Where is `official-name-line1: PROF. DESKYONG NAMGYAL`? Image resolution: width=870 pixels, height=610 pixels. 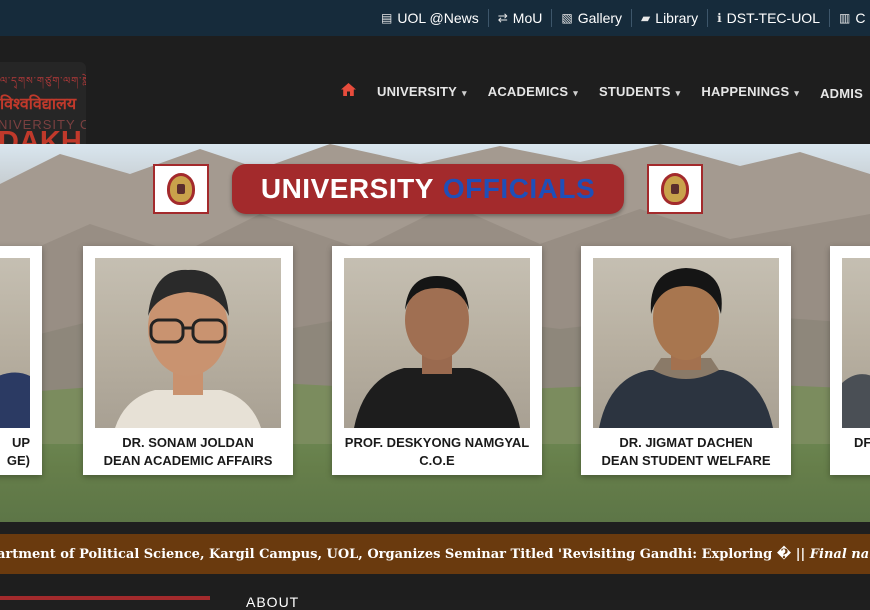 official-name-line1: PROF. DESKYONG NAMGYAL is located at coordinates (437, 442).